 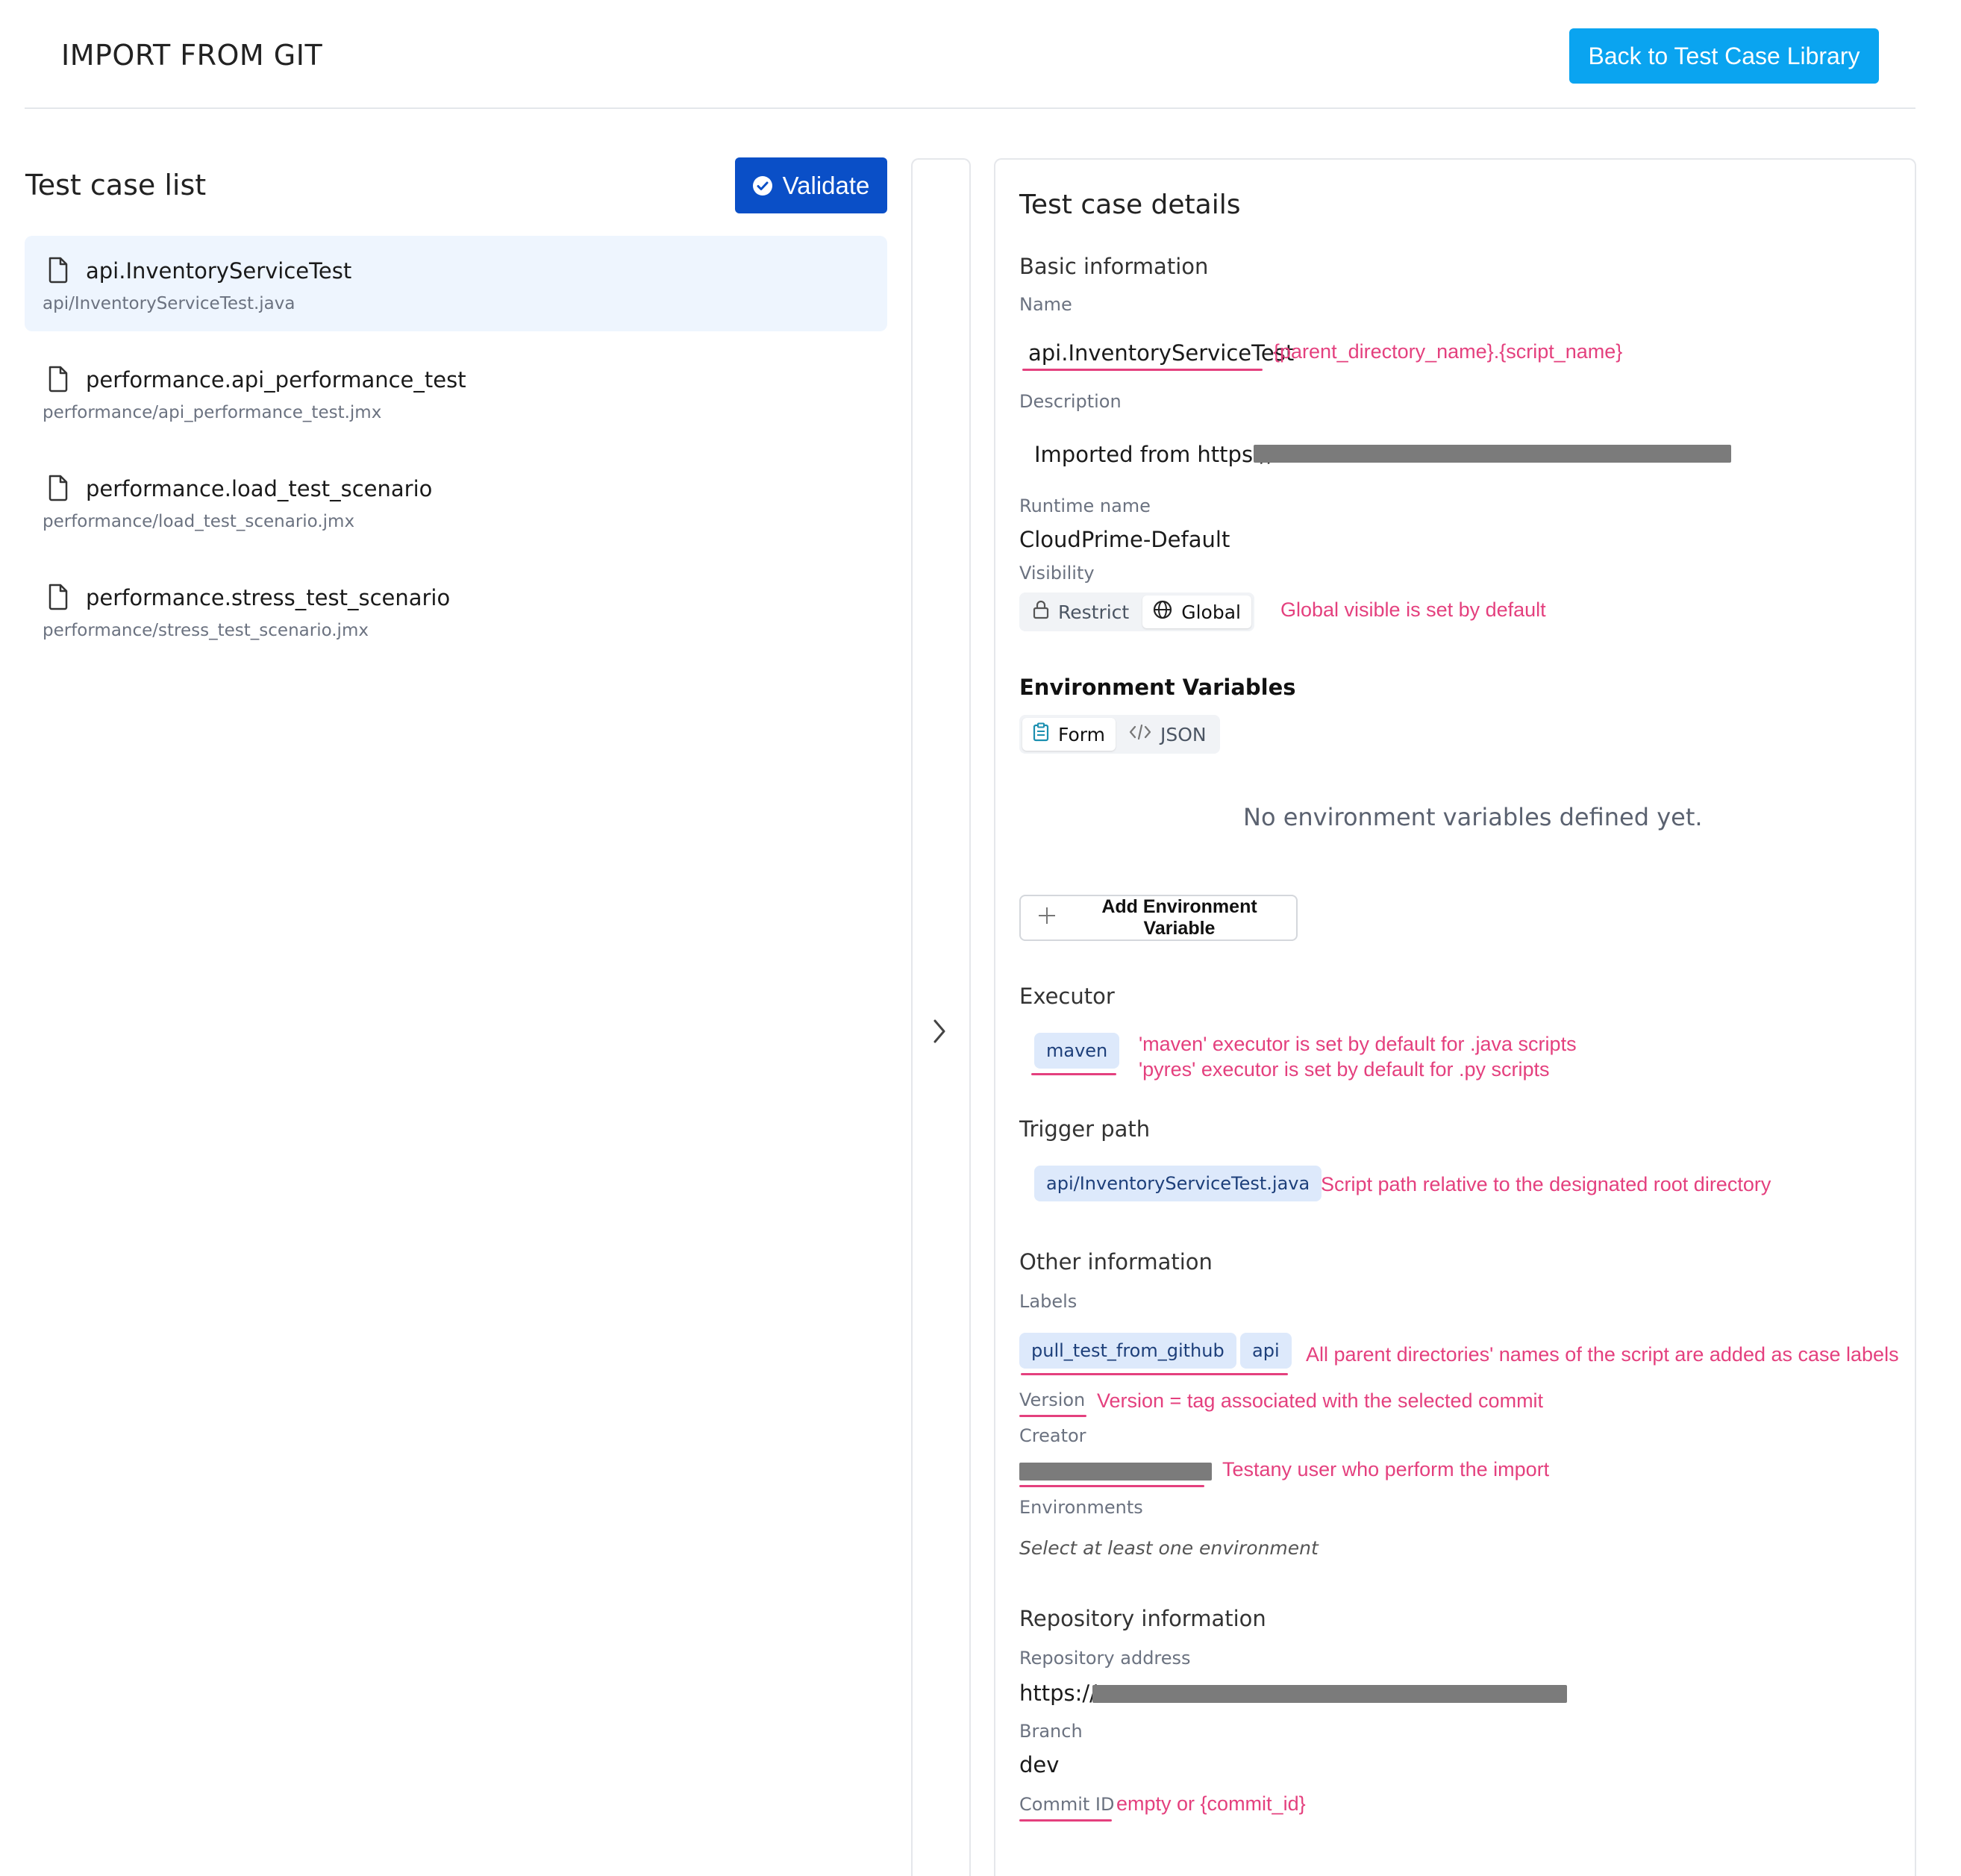 What do you see at coordinates (1211, 1803) in the screenshot?
I see `annotation-commit: empty or {commit_id}` at bounding box center [1211, 1803].